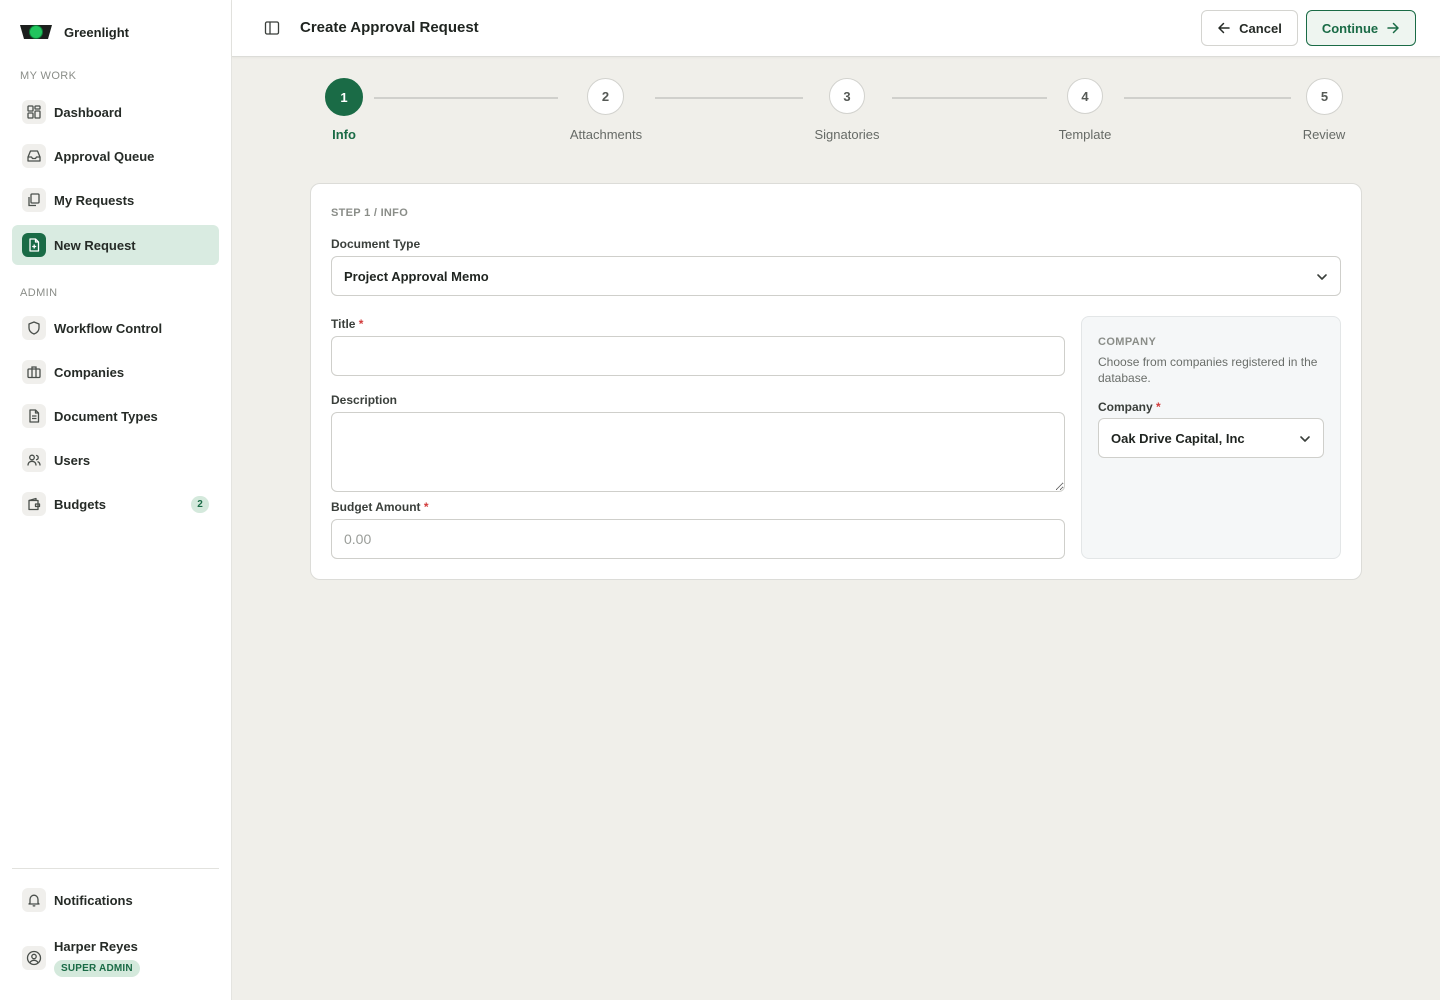 Image resolution: width=1440 pixels, height=1000 pixels. What do you see at coordinates (34, 328) in the screenshot?
I see `shield-icon` at bounding box center [34, 328].